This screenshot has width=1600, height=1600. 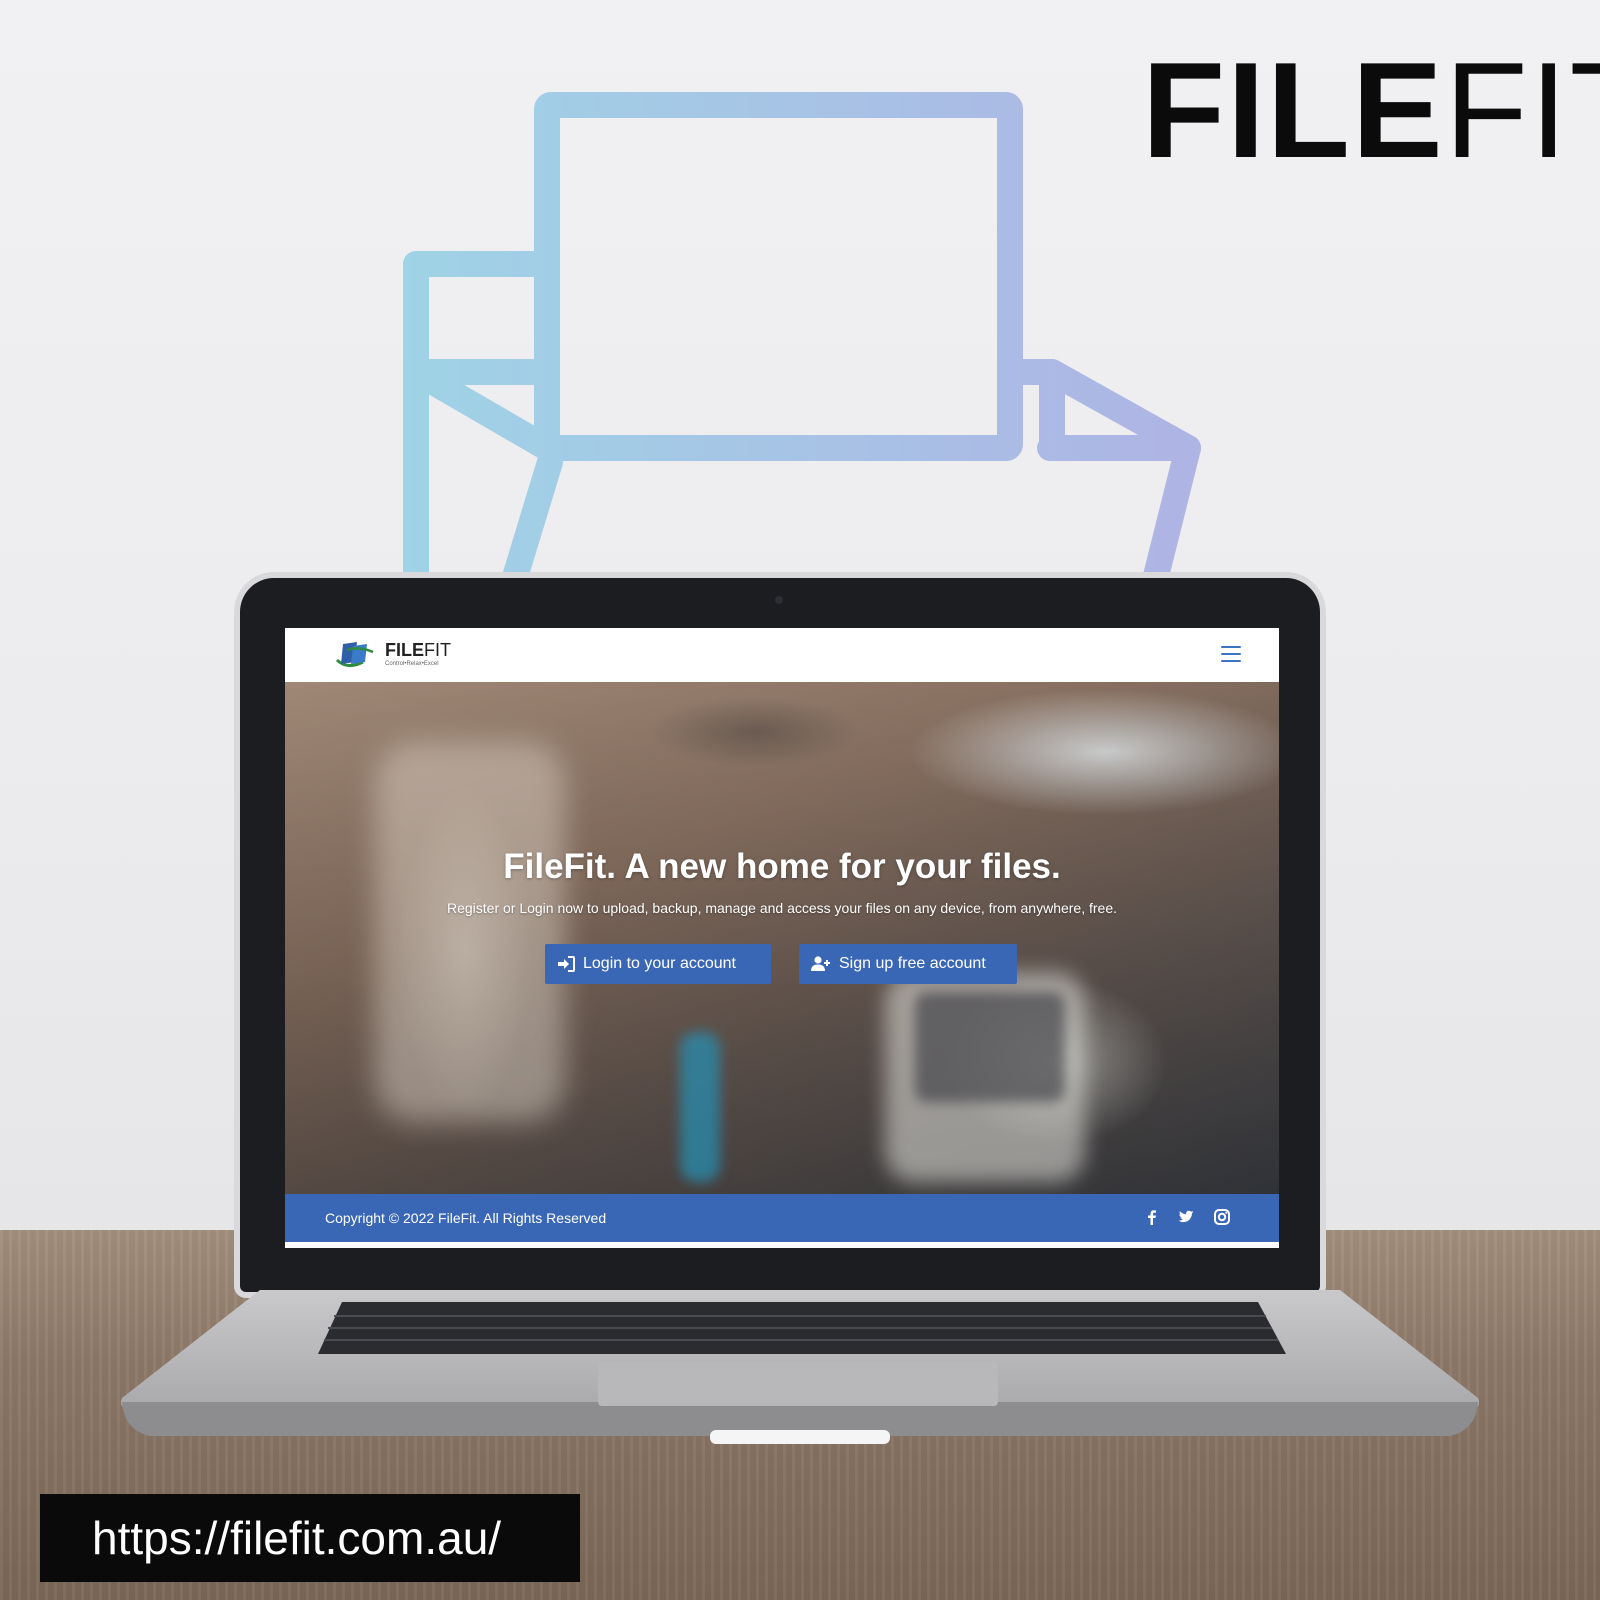 I want to click on login-button-label: Login to your account, so click(x=659, y=963).